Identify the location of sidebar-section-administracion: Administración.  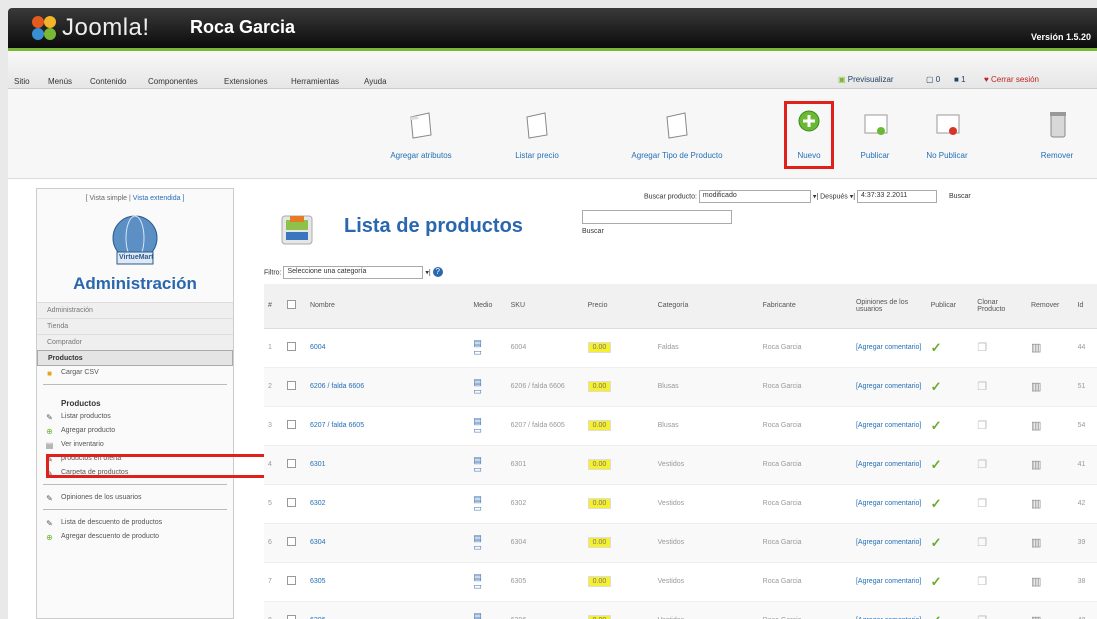
(135, 310).